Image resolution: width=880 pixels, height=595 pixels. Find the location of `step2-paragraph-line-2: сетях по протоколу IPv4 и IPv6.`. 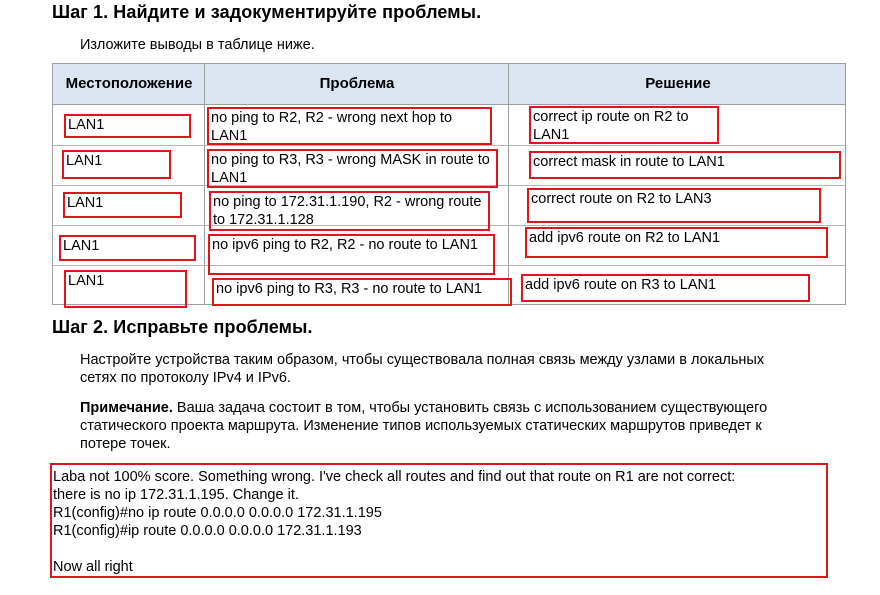

step2-paragraph-line-2: сетях по протоколу IPv4 и IPv6. is located at coordinates (185, 378).